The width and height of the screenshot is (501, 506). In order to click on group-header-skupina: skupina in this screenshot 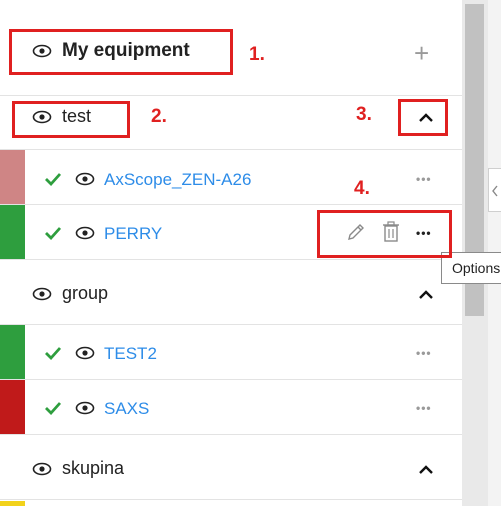, I will do `click(231, 467)`.